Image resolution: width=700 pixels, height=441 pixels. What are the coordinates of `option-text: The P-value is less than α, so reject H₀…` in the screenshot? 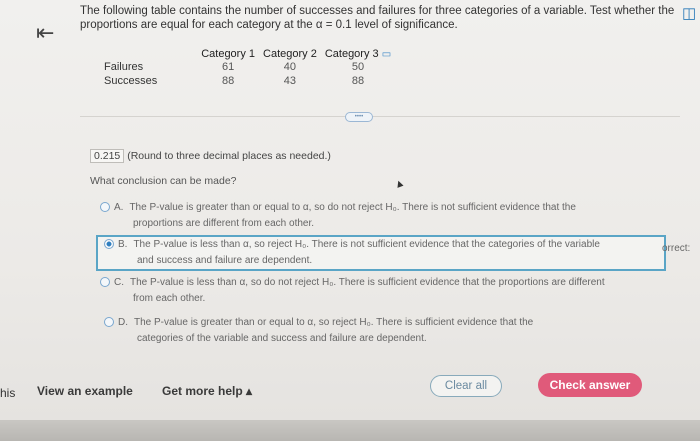 It's located at (366, 244).